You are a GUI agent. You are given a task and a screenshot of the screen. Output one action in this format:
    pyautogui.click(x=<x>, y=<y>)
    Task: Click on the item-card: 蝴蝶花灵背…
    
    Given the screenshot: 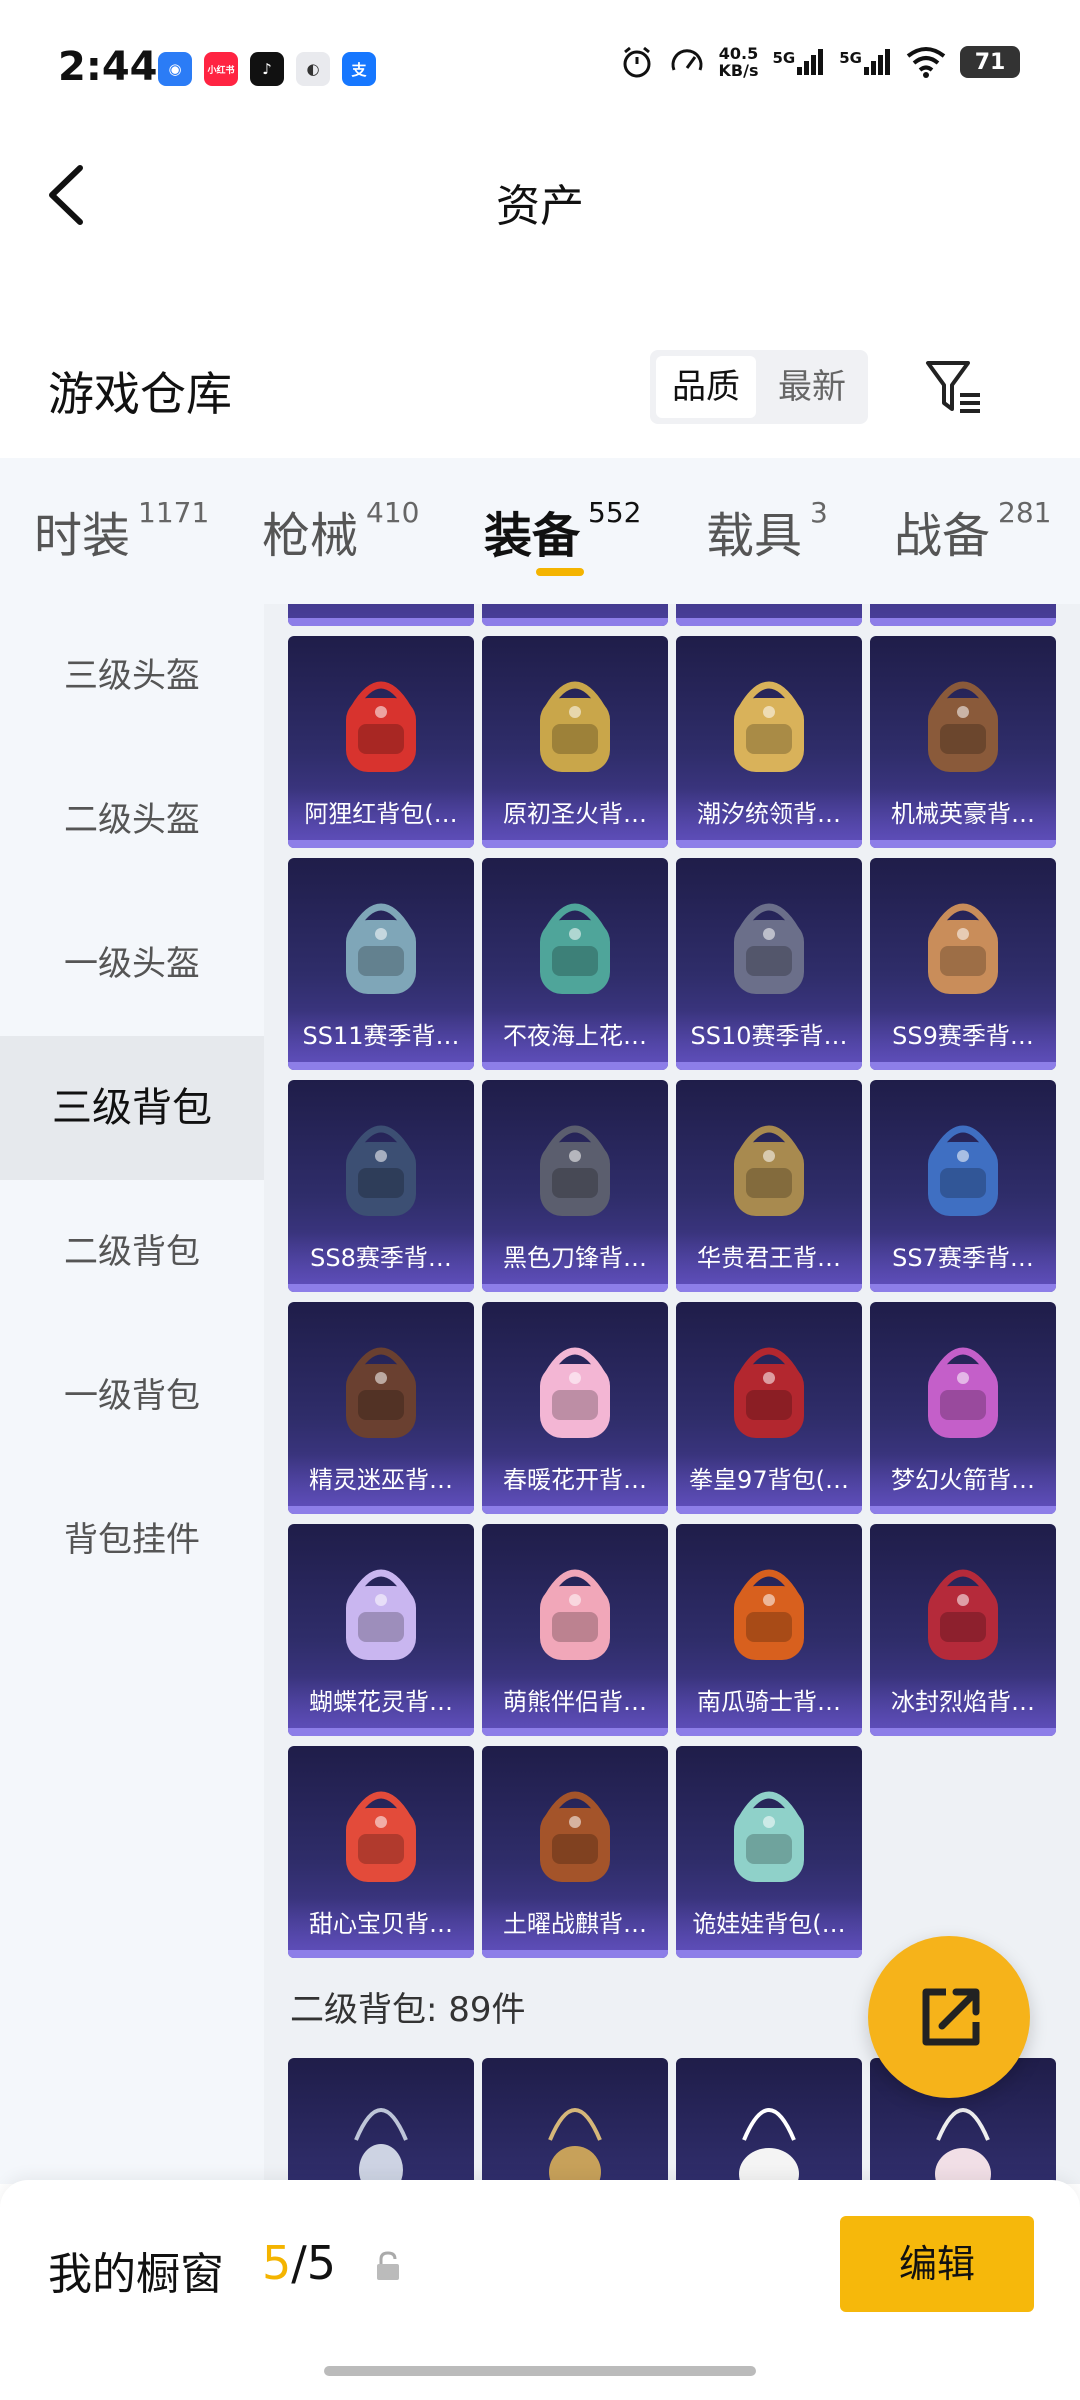 What is the action you would take?
    pyautogui.click(x=381, y=1630)
    